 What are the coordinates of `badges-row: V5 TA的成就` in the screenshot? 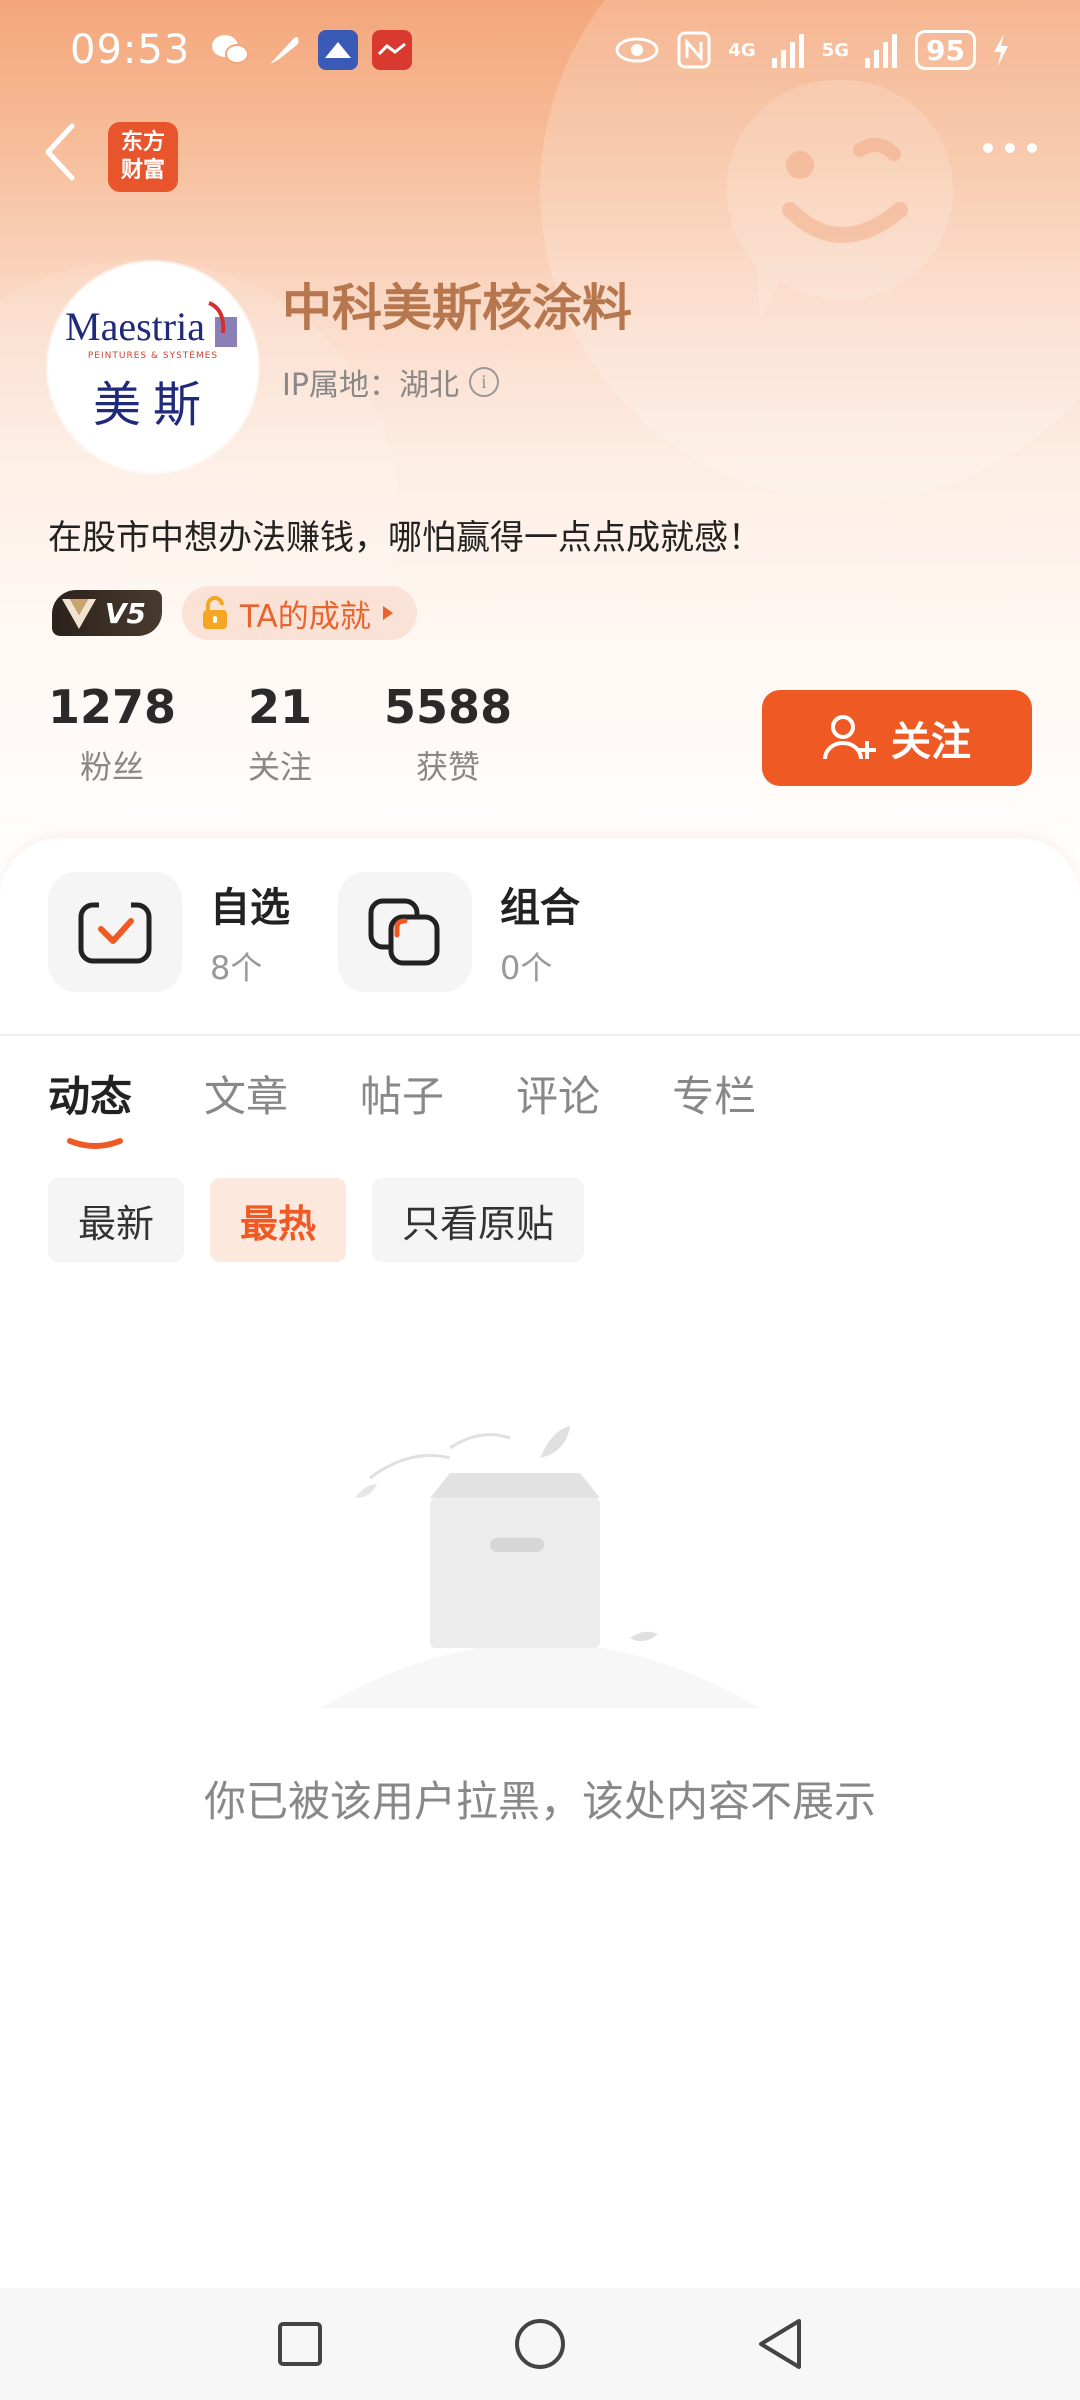 It's located at (234, 613).